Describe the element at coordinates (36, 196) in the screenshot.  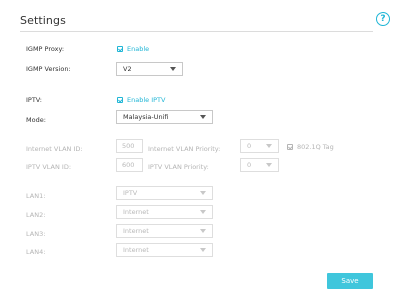
I see `lan1-label: LAN1:` at that location.